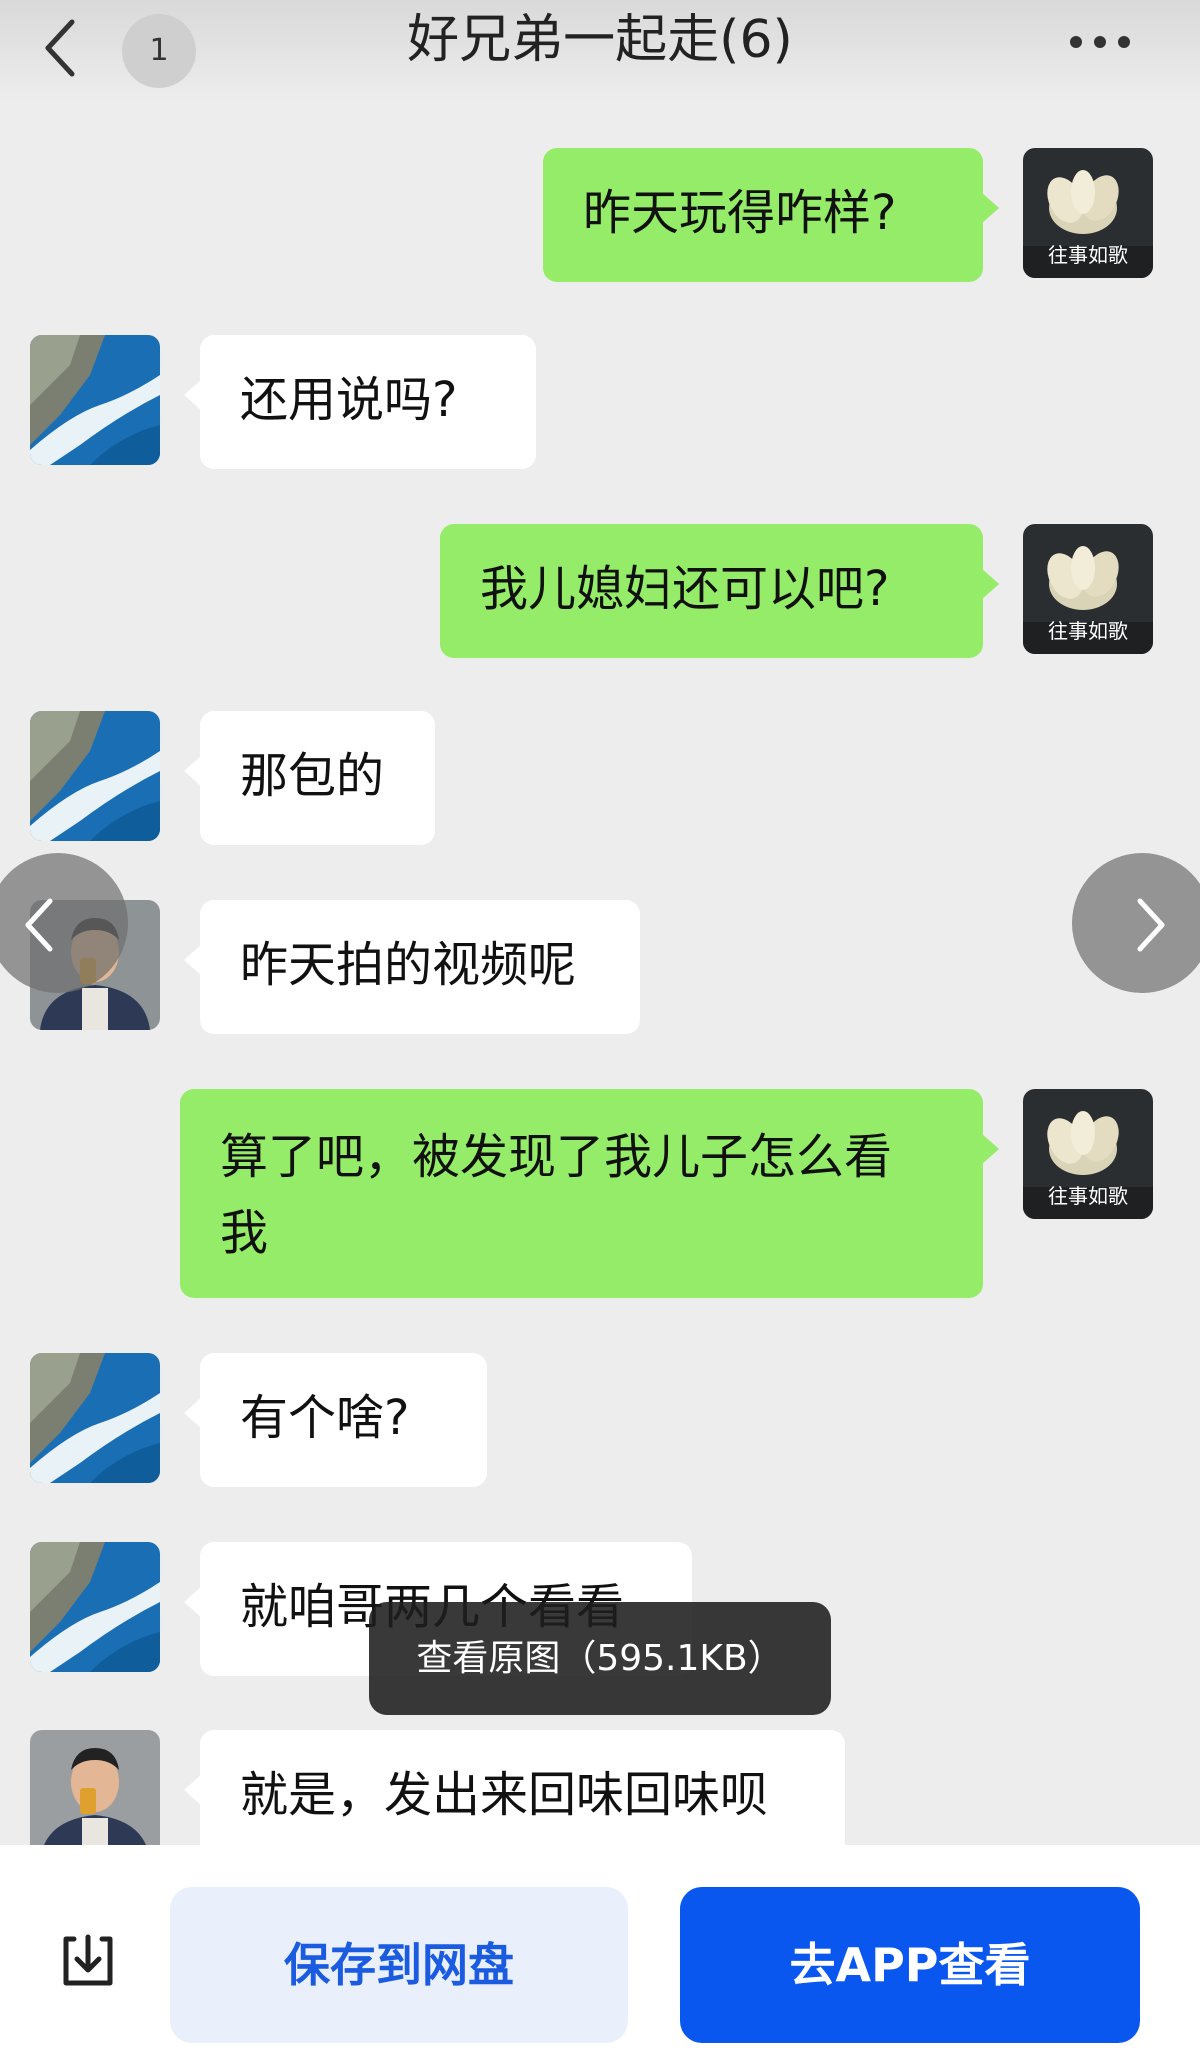 This screenshot has width=1200, height=2063. What do you see at coordinates (244, 1233) in the screenshot?
I see `message-text-line2: 我` at bounding box center [244, 1233].